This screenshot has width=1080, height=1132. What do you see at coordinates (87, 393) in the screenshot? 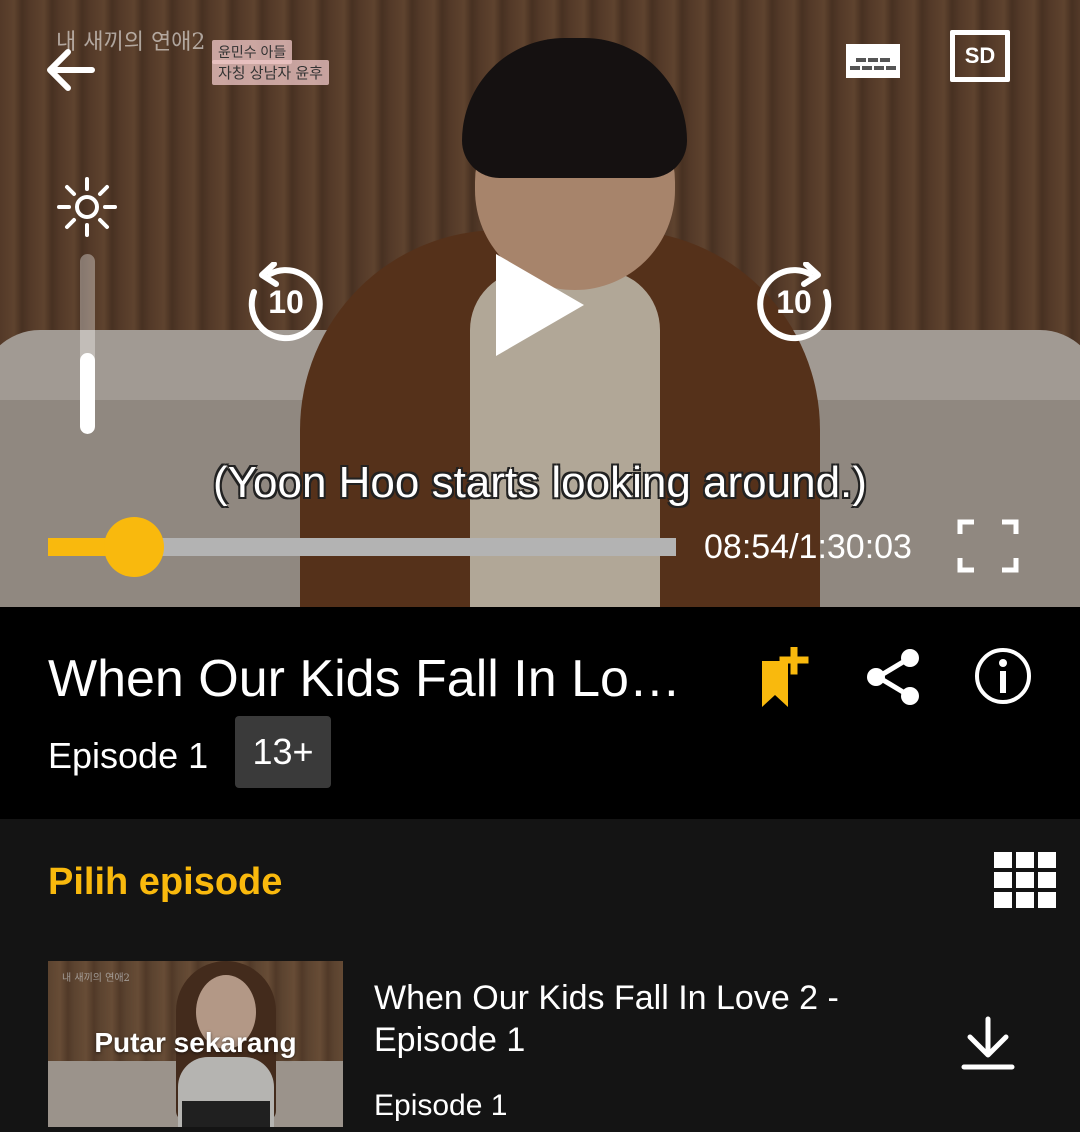
I see `brightness-slider-fill` at bounding box center [87, 393].